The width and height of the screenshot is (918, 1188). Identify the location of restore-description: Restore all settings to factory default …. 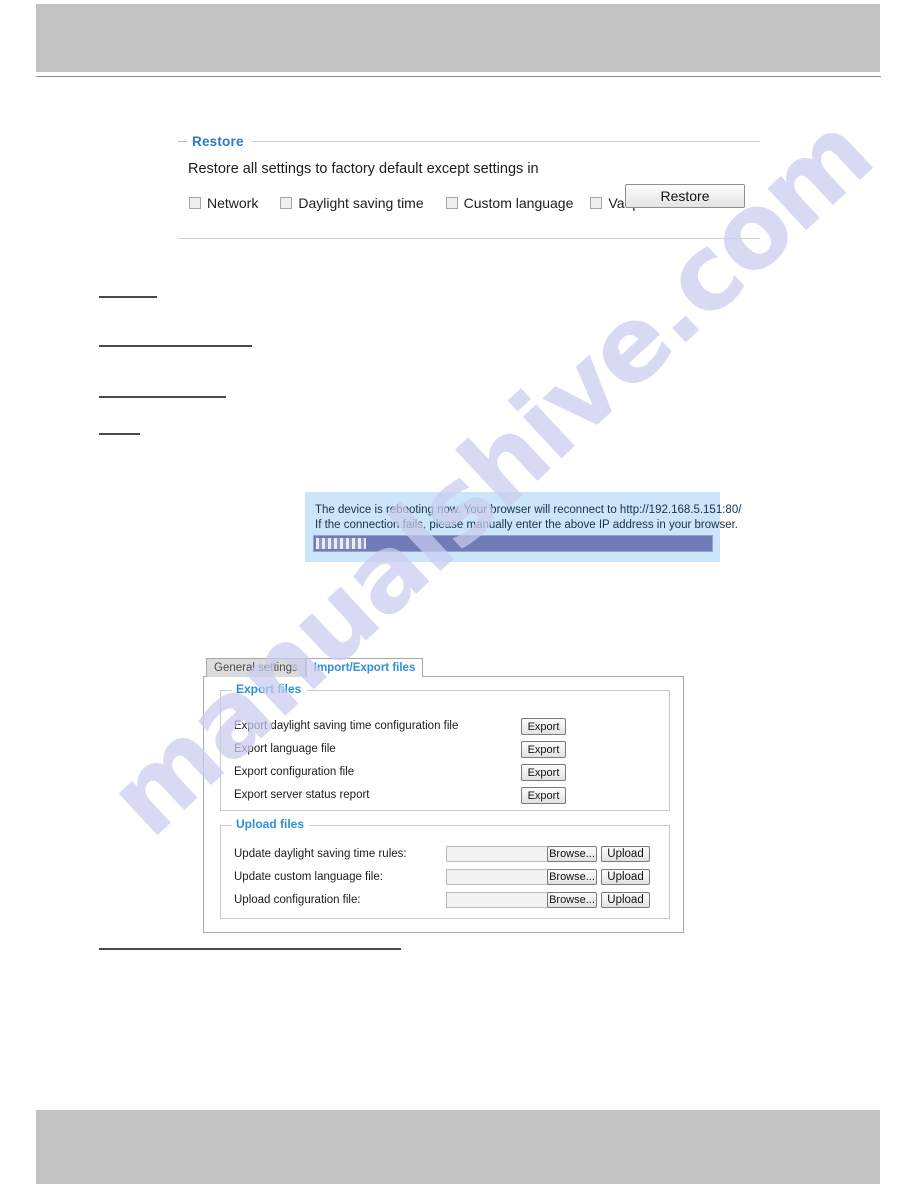
(363, 169).